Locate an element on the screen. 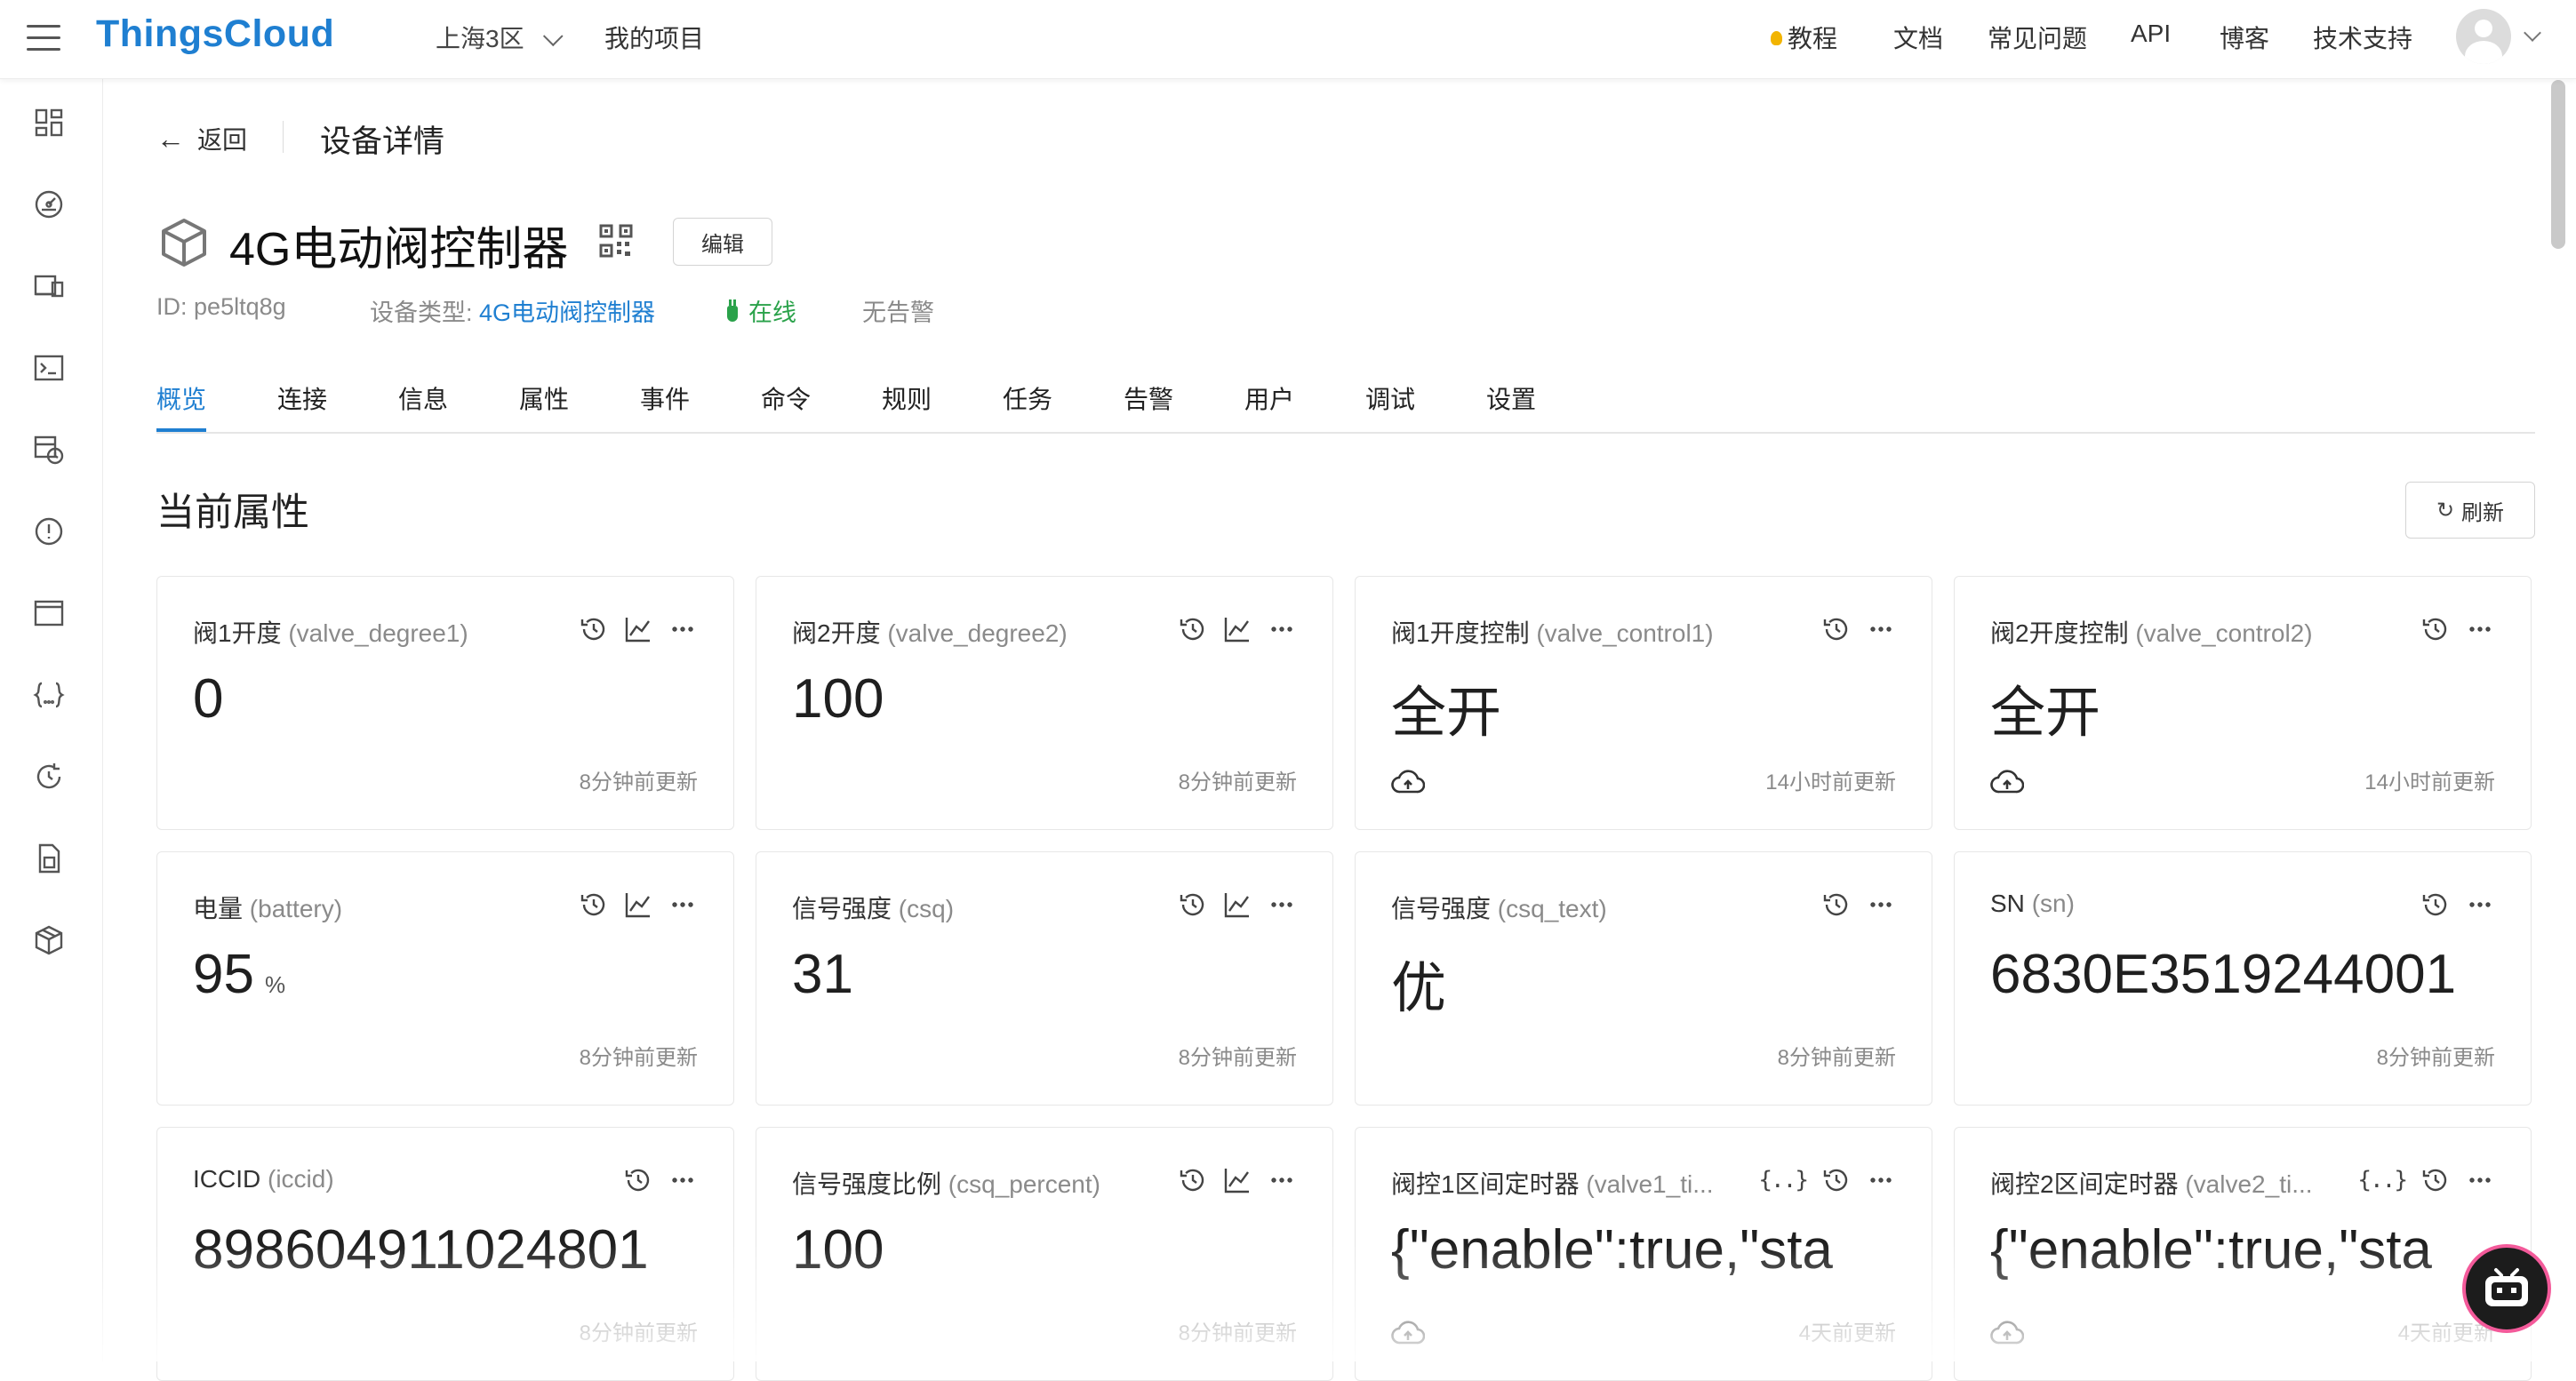 This screenshot has height=1381, width=2576. refresh-button: ↻ 刷新 is located at coordinates (2470, 510).